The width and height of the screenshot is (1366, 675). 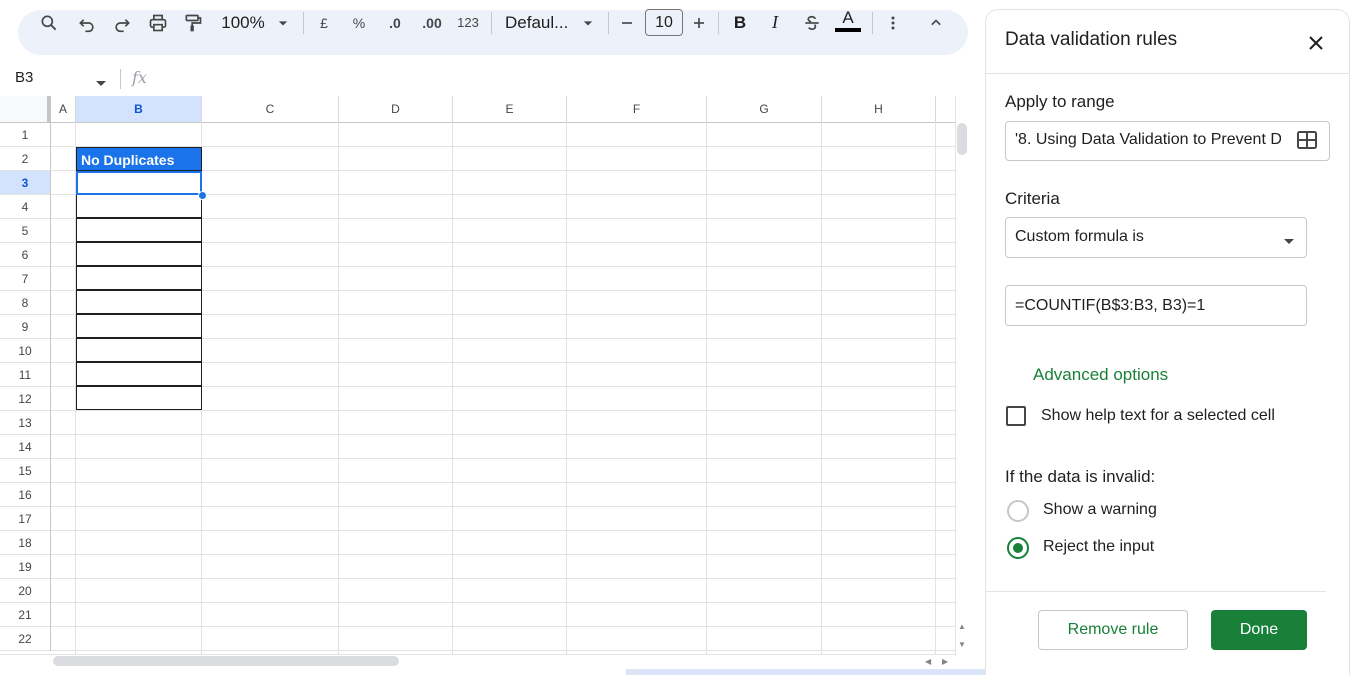 What do you see at coordinates (25, 471) in the screenshot?
I see `row-header-15: 15` at bounding box center [25, 471].